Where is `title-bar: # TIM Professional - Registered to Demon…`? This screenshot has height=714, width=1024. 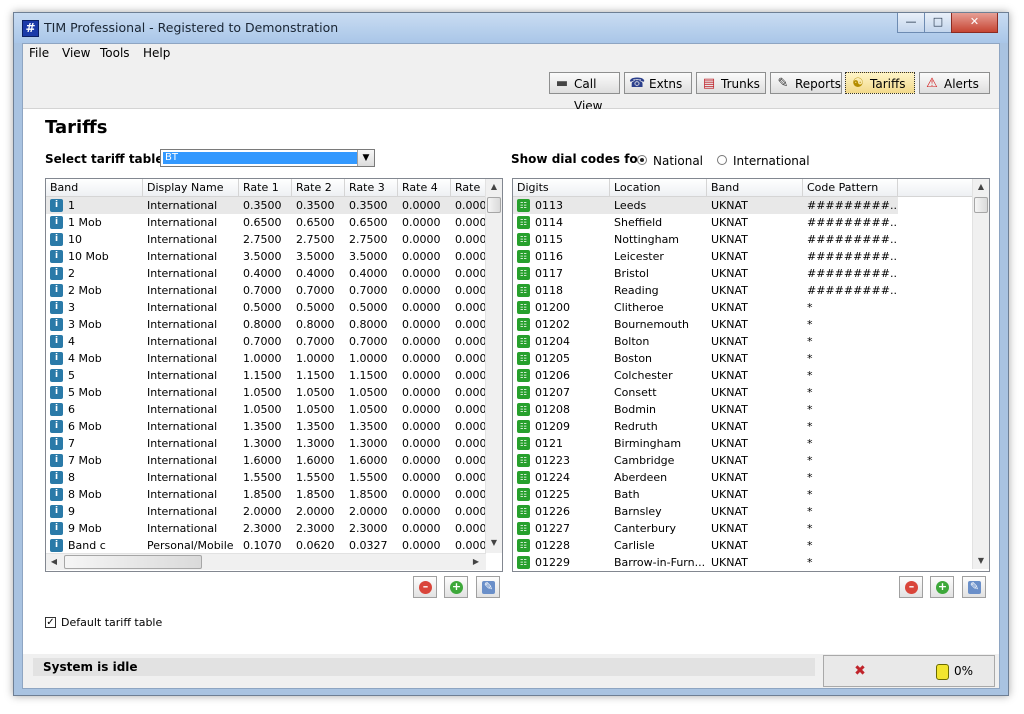
title-bar: # TIM Professional - Registered to Demon… is located at coordinates (511, 28).